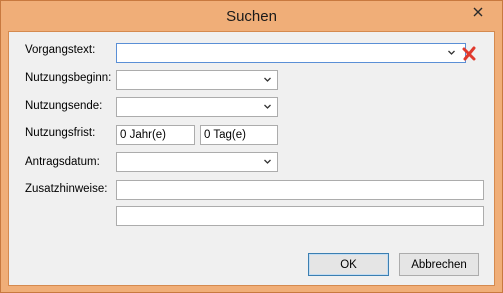 The image size is (503, 293). What do you see at coordinates (64, 106) in the screenshot?
I see `nutzungsende-label: Nutzungsende:` at bounding box center [64, 106].